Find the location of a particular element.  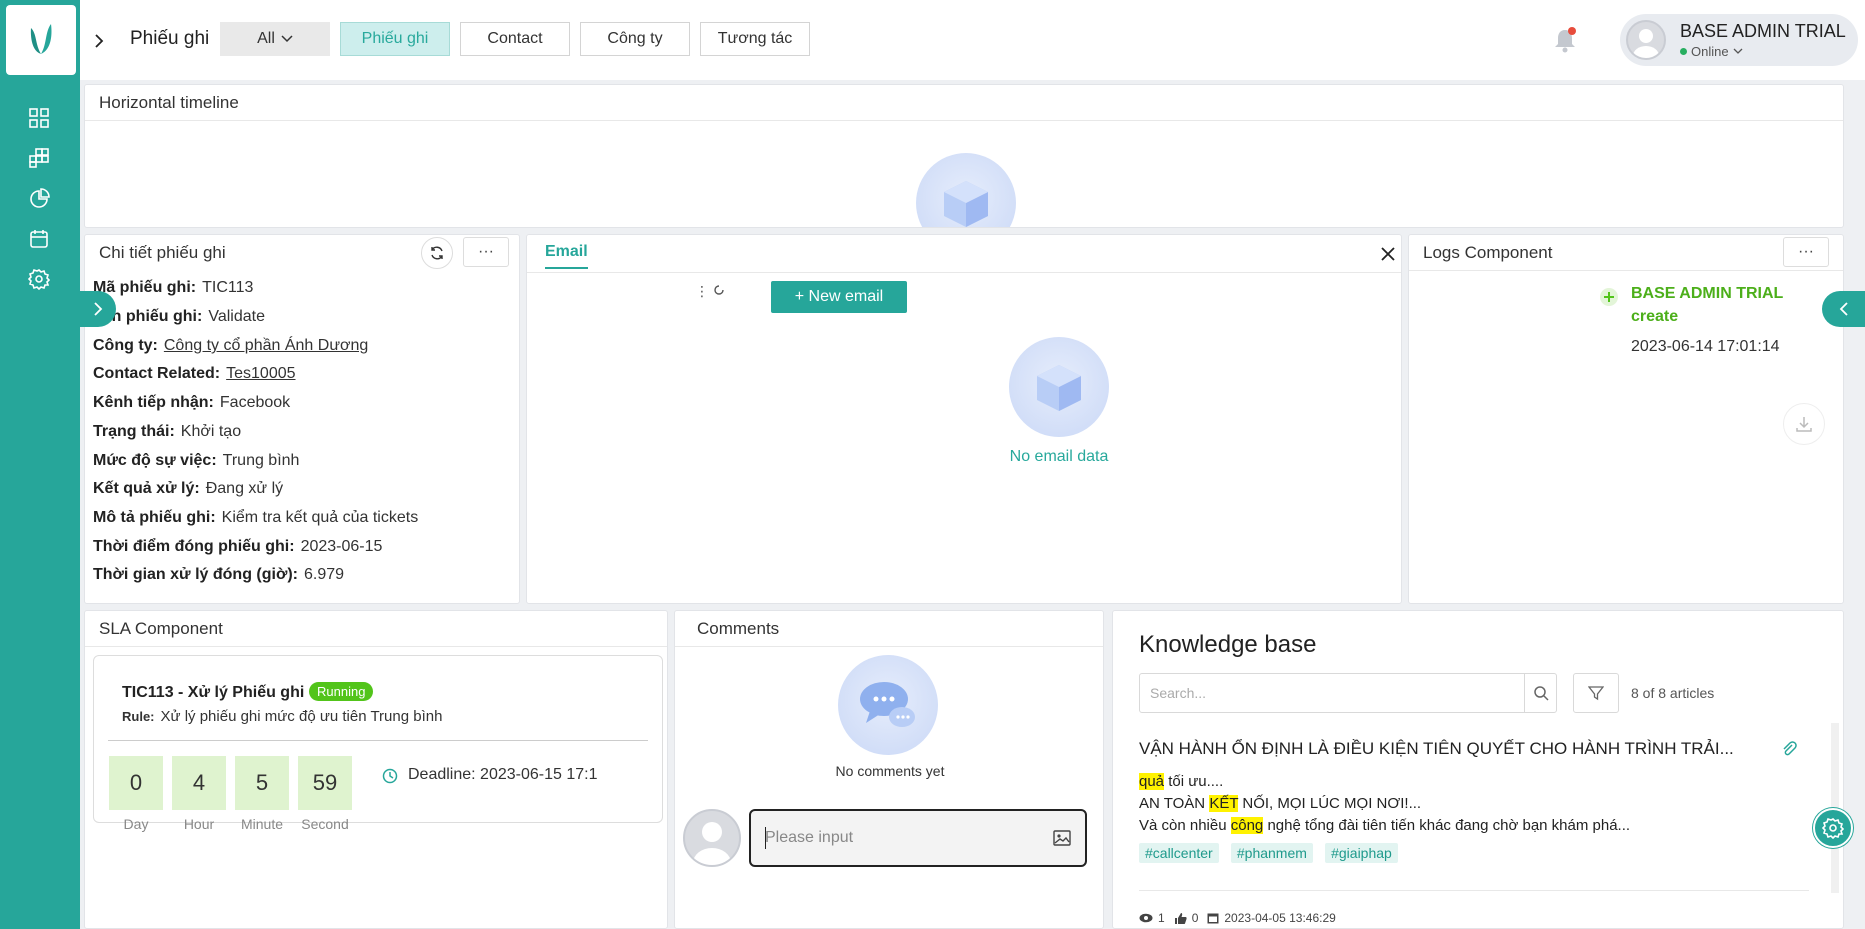

attachment-icon is located at coordinates (1789, 751).